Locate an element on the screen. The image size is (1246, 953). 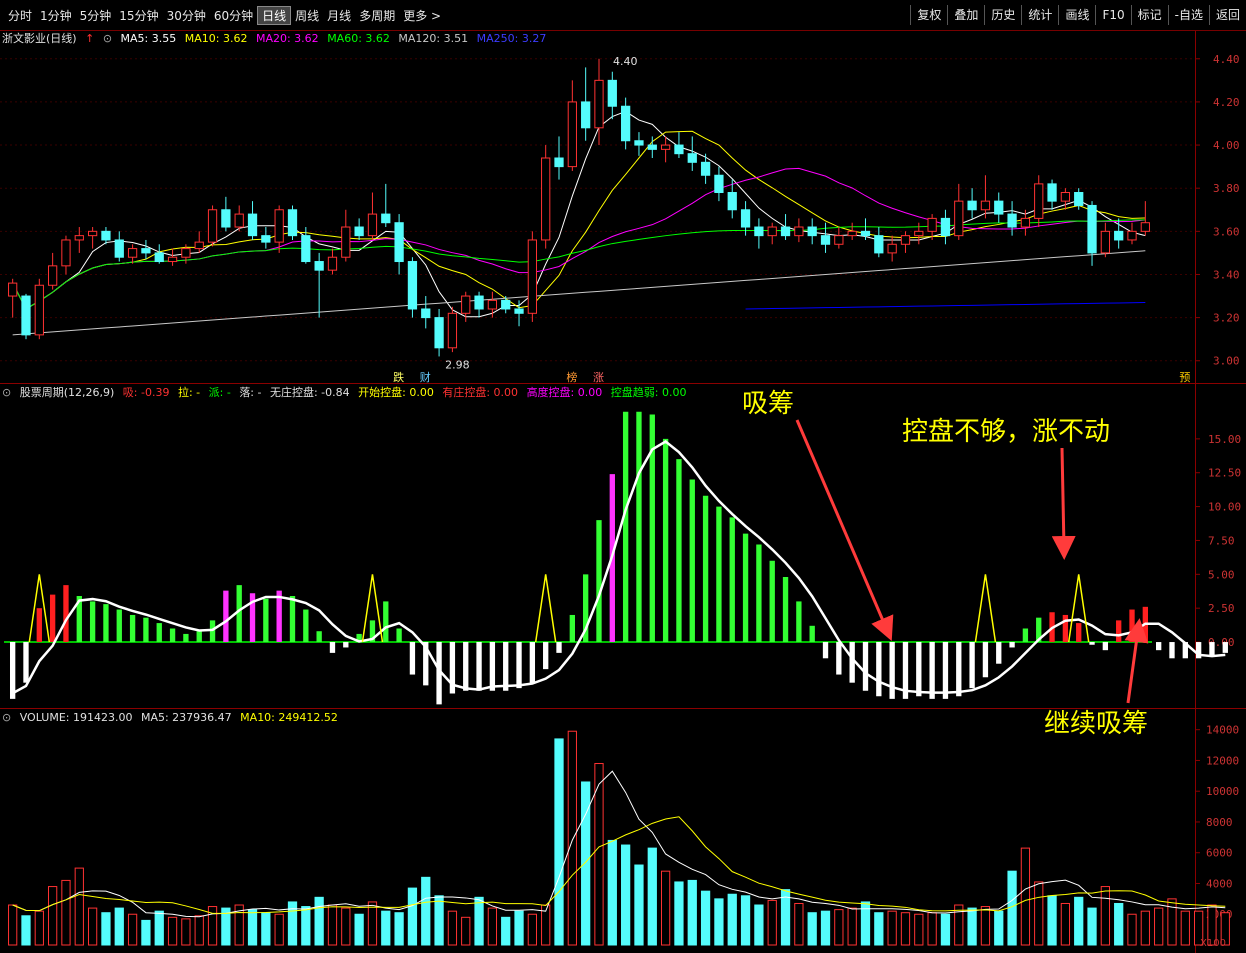
volume-unit-label: X100 is located at coordinates (1213, 943).